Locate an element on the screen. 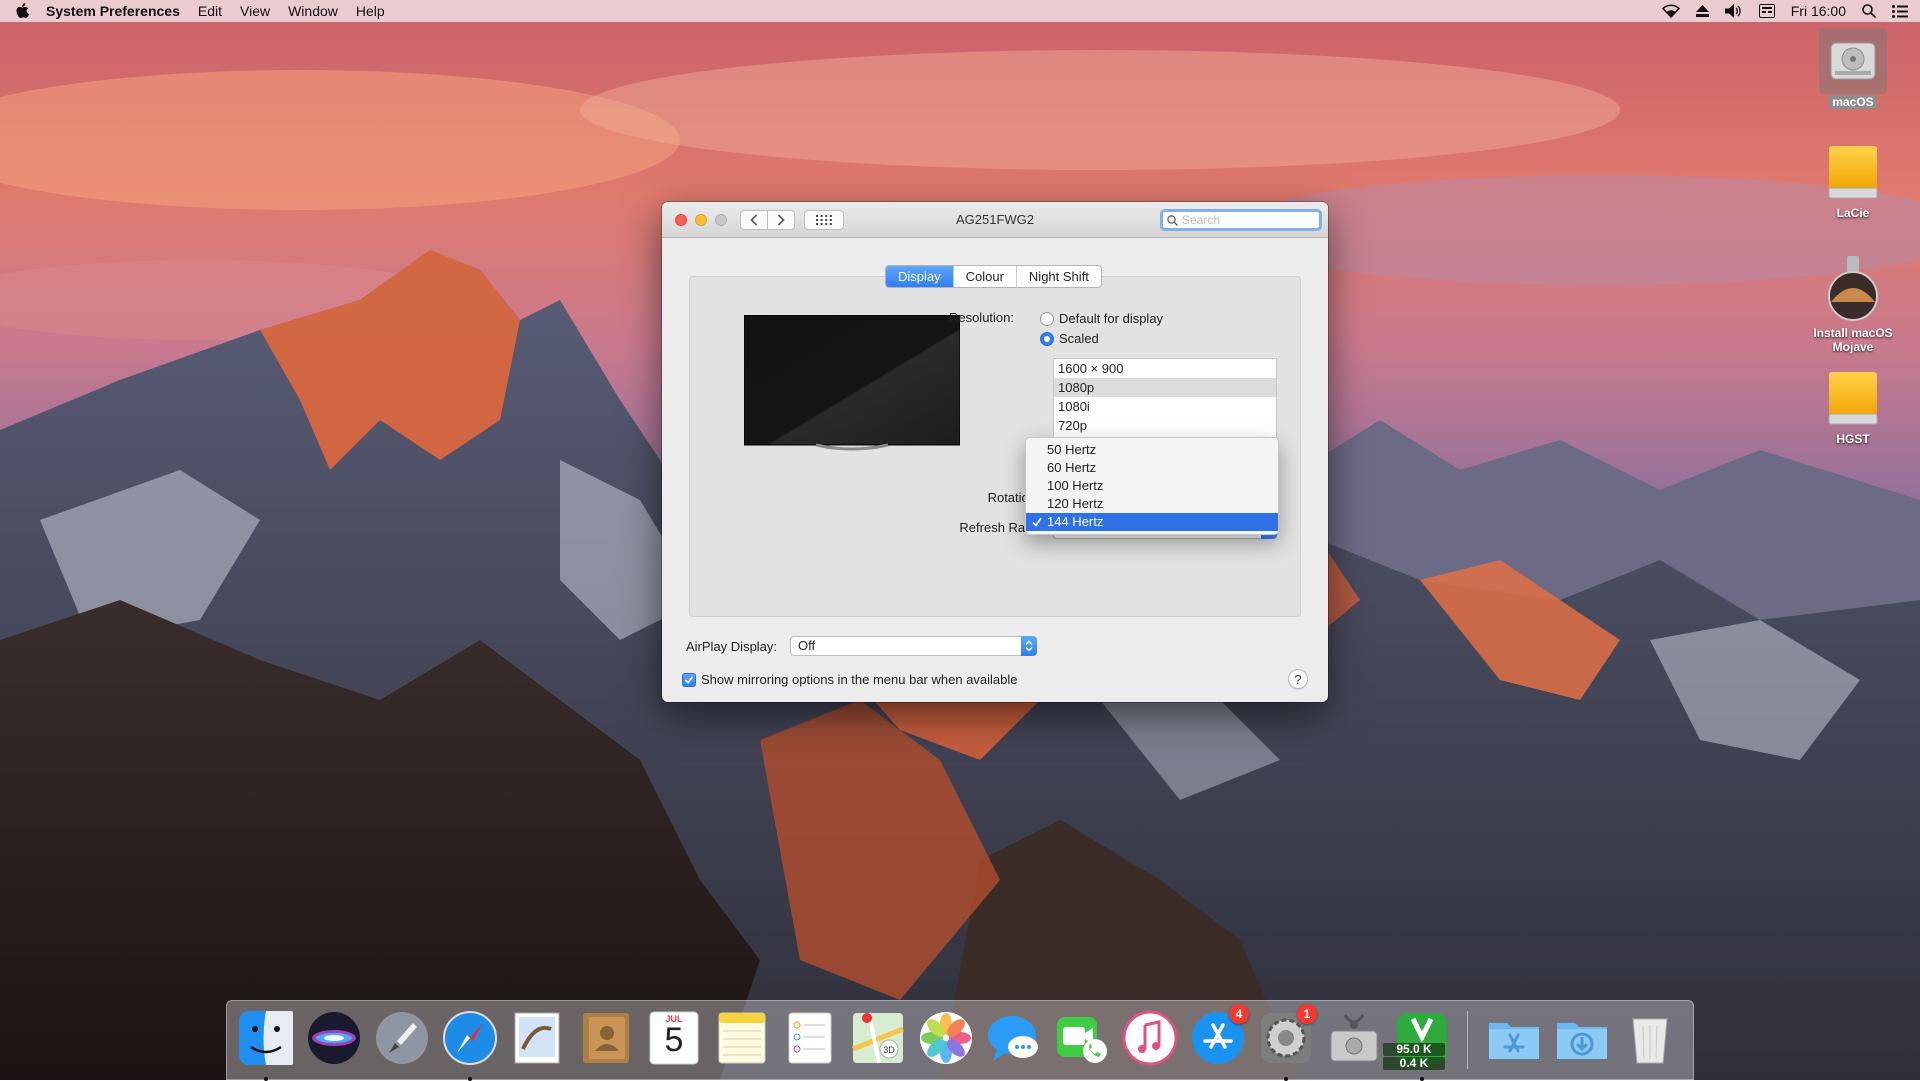  dock-item-downloads-folder is located at coordinates (1582, 1038).